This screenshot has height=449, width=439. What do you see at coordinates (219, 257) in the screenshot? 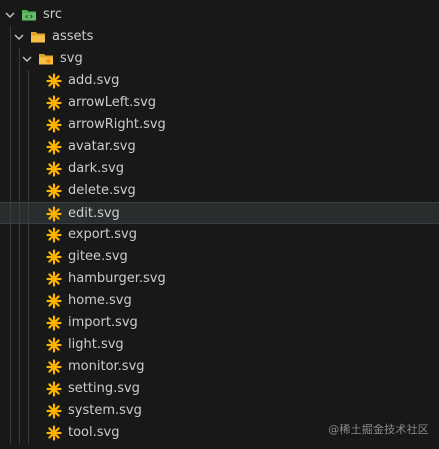
I see `tree-file-item: gitee.svg` at bounding box center [219, 257].